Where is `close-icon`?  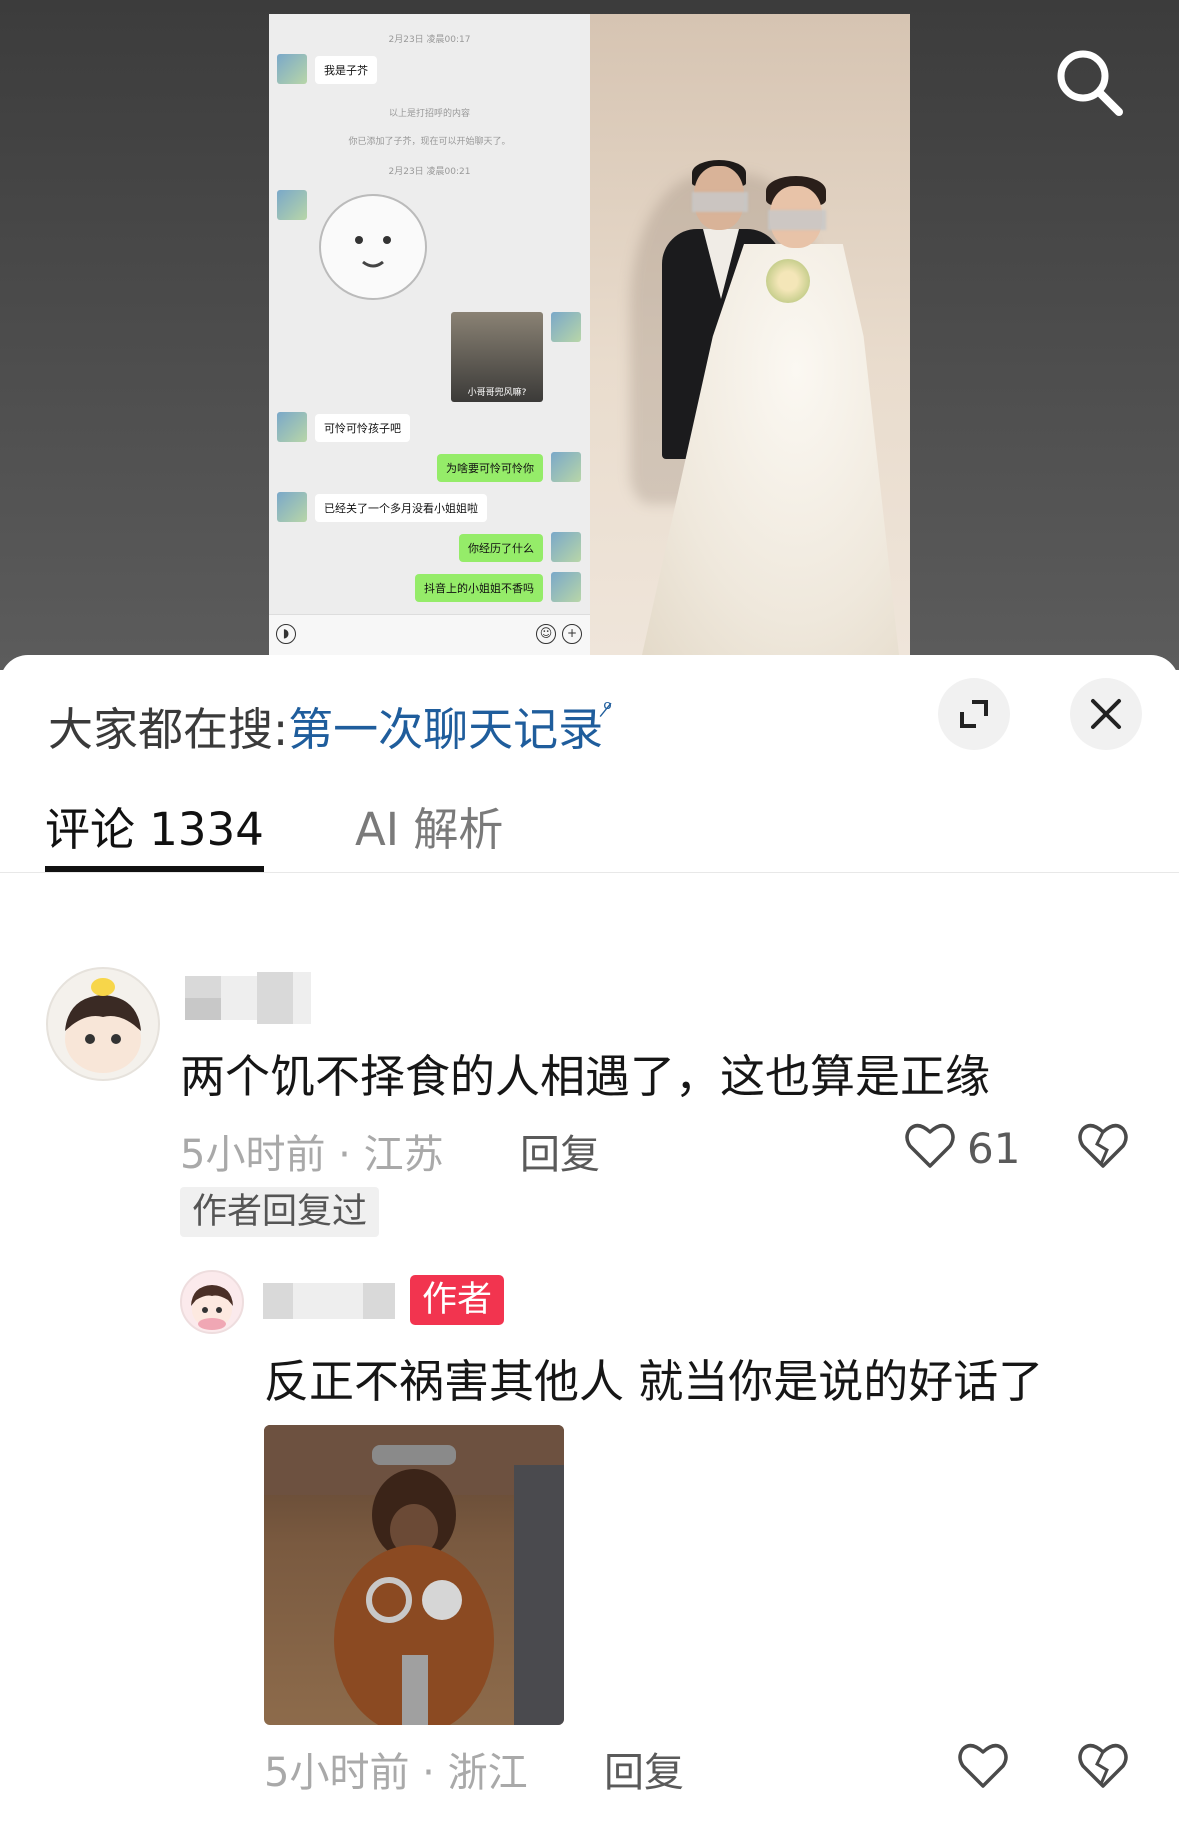 close-icon is located at coordinates (1106, 714).